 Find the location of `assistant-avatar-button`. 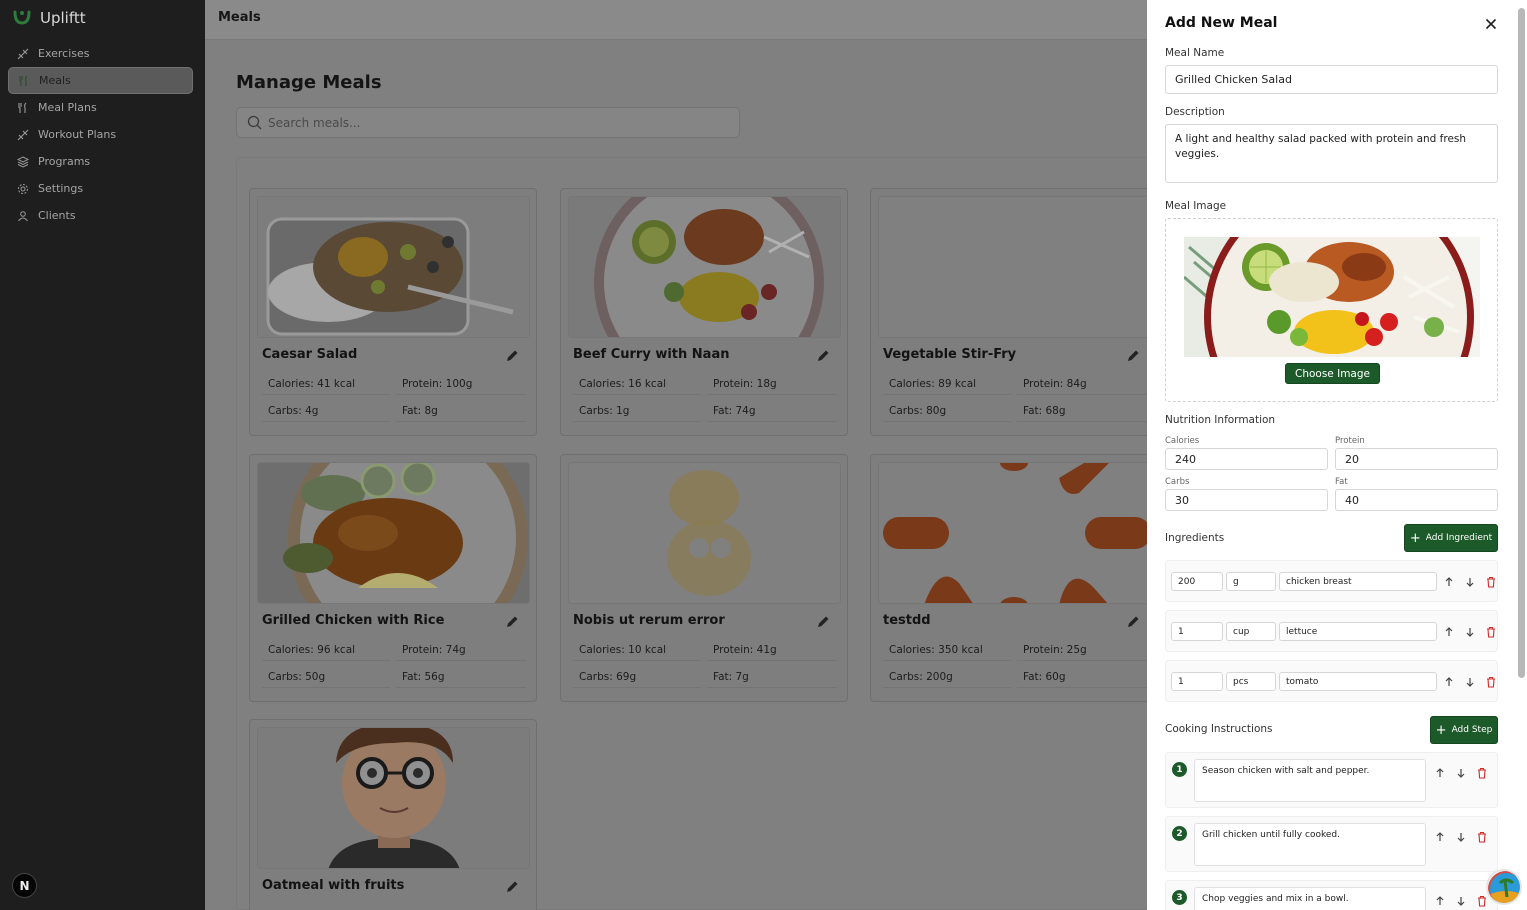

assistant-avatar-button is located at coordinates (1504, 887).